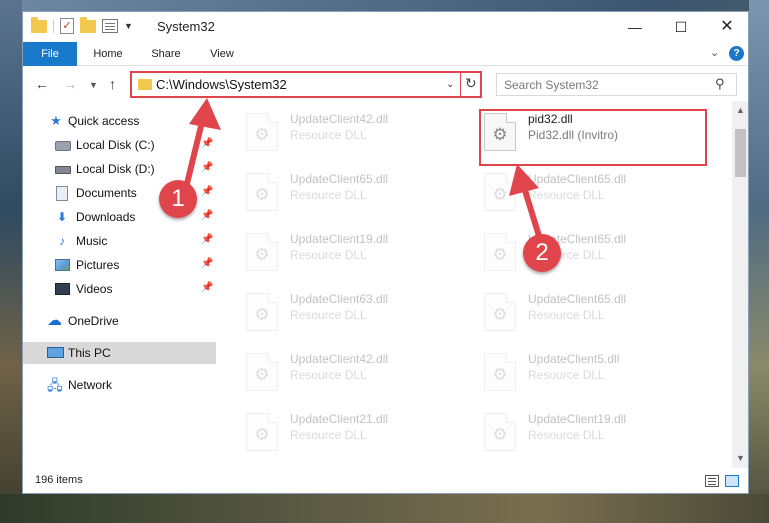 The height and width of the screenshot is (523, 769). I want to click on scrollbar-thumb, so click(740, 153).